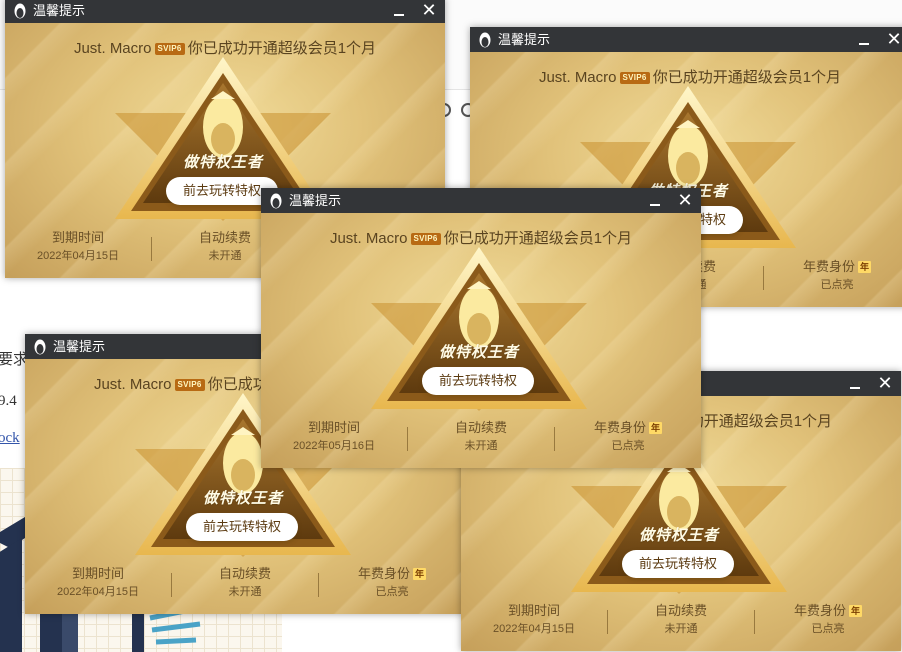 This screenshot has width=902, height=652. I want to click on vip-emblem: 做特权王者 前去玩转特权, so click(479, 329).